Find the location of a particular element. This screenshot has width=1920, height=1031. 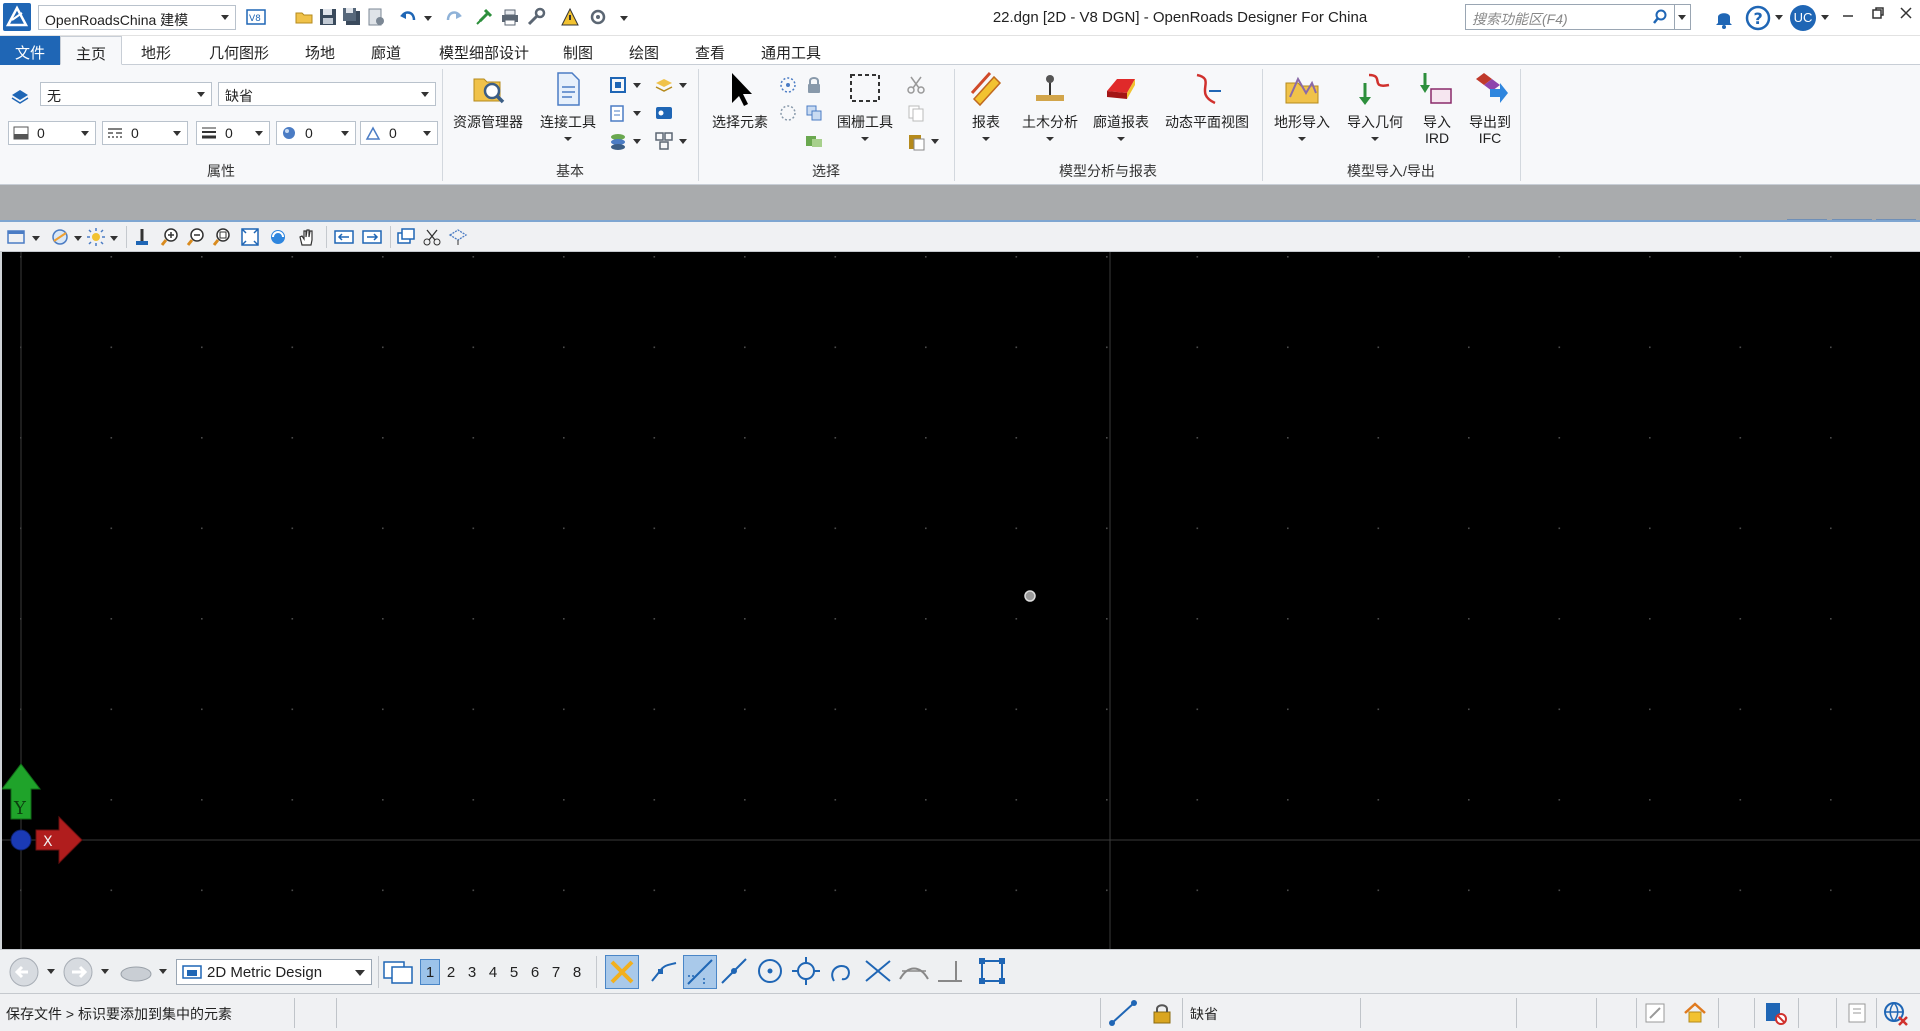

design-file-icon is located at coordinates (1775, 1013).